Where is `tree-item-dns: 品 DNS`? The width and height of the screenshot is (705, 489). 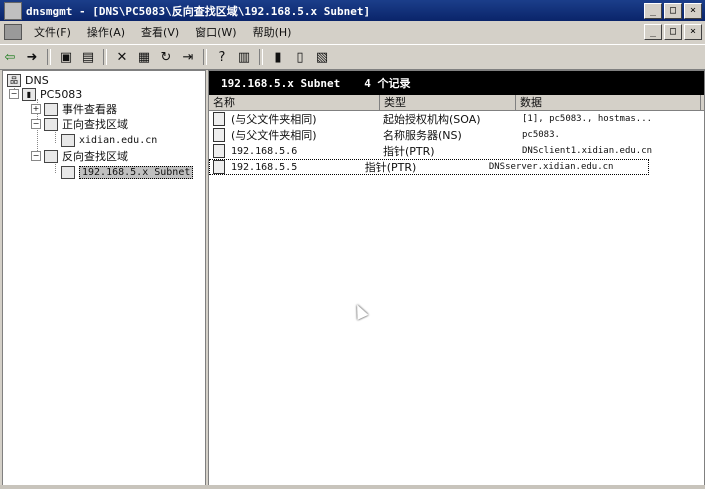
tree-item-dns: 品 DNS is located at coordinates (28, 80).